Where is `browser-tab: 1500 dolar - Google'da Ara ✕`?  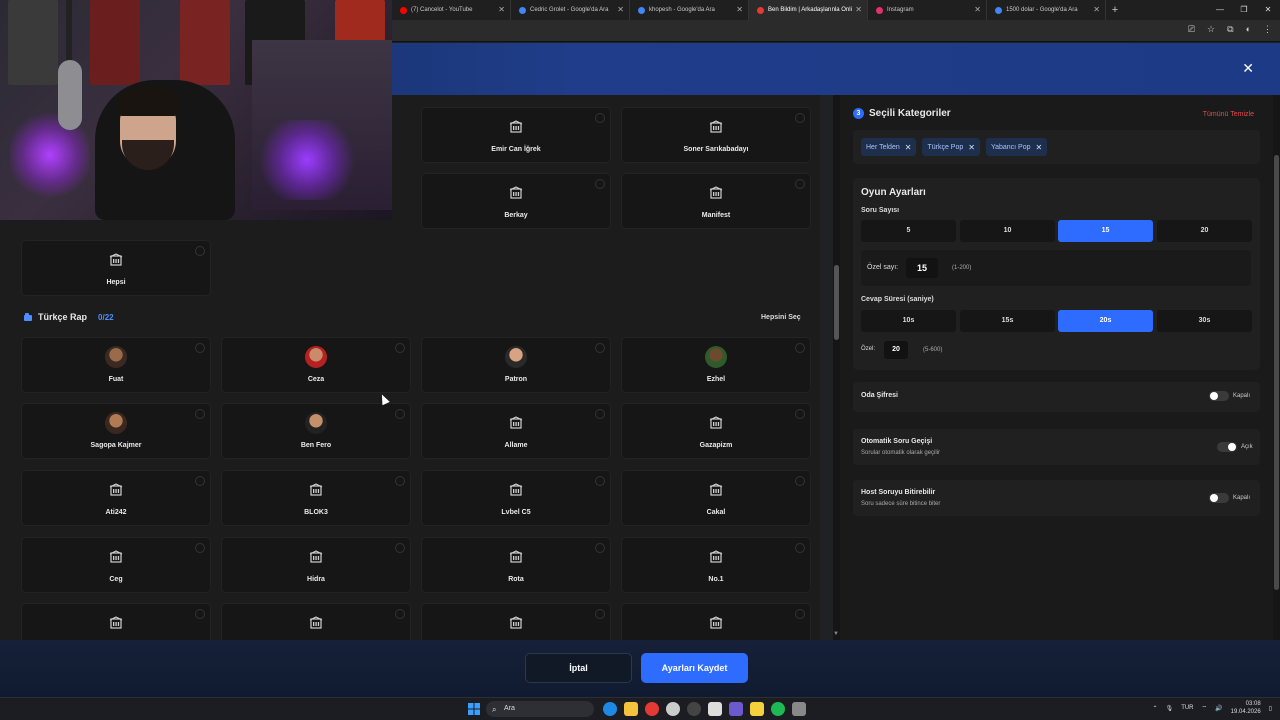 browser-tab: 1500 dolar - Google'da Ara ✕ is located at coordinates (1046, 10).